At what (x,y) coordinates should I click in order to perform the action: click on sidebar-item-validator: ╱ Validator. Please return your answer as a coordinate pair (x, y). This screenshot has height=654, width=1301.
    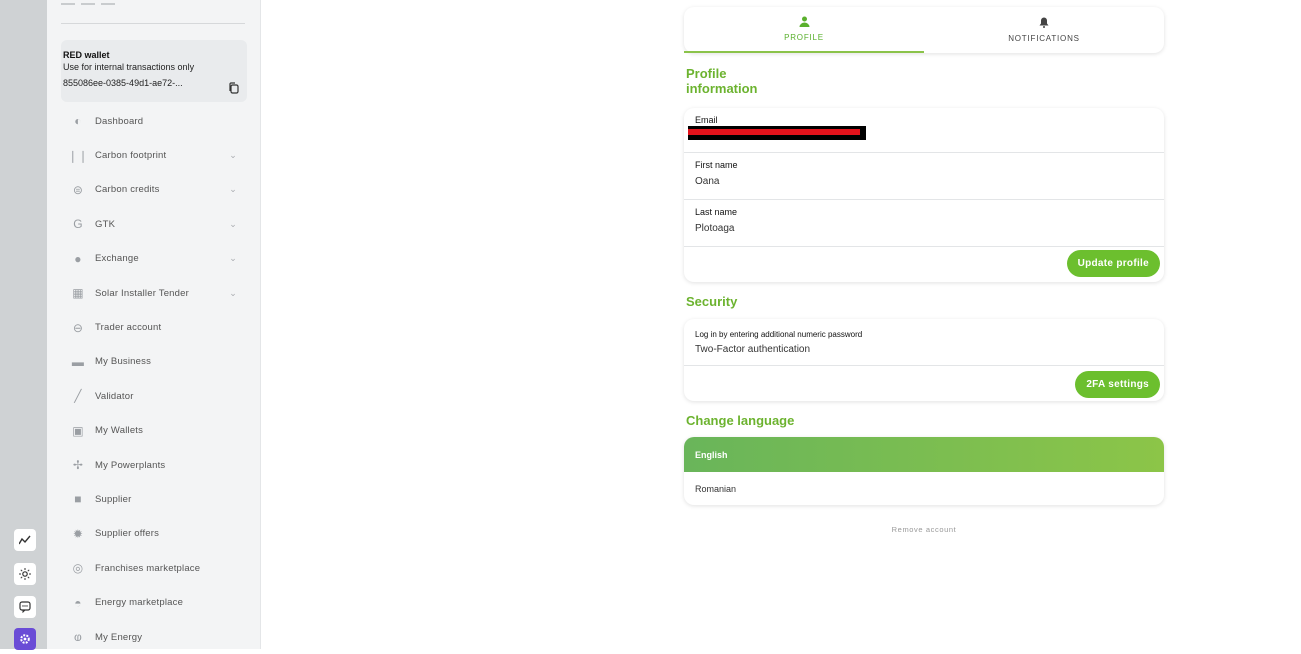
    Looking at the image, I should click on (154, 396).